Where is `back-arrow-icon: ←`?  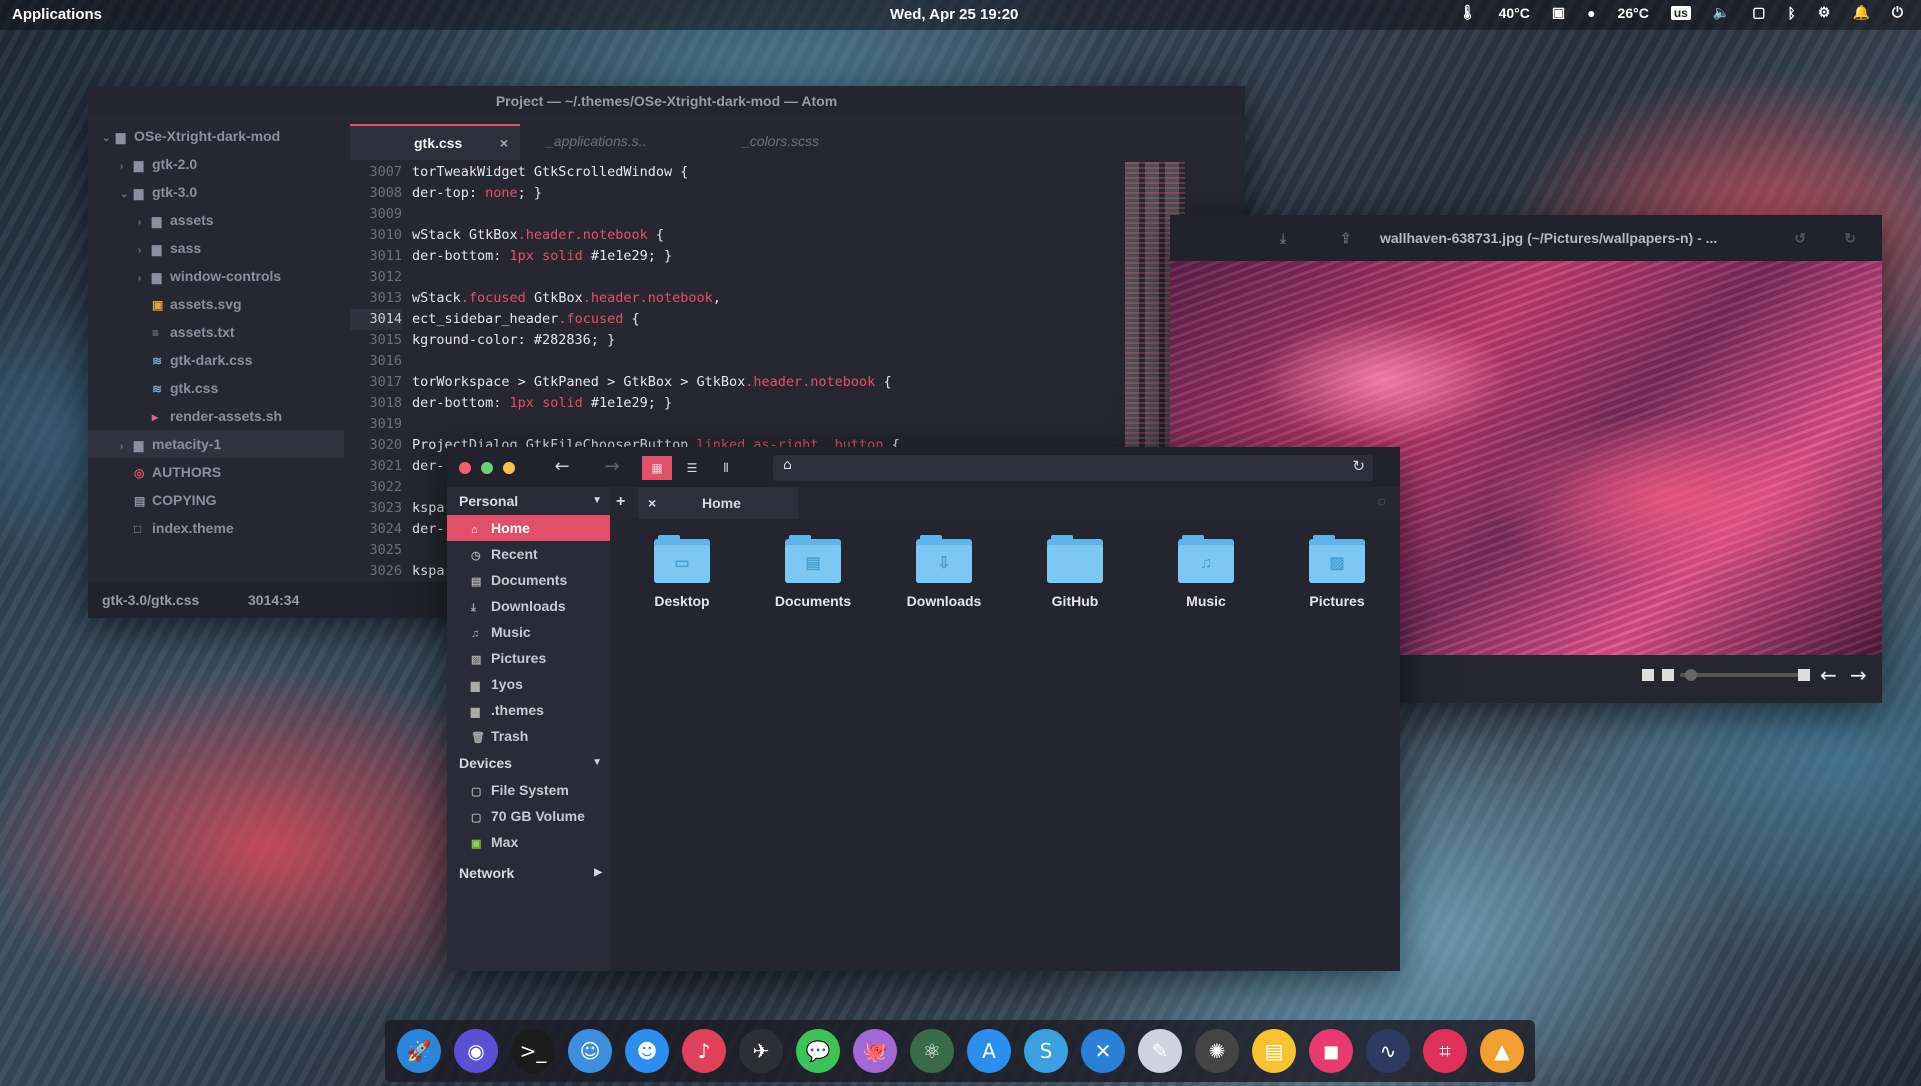
back-arrow-icon: ← is located at coordinates (562, 467).